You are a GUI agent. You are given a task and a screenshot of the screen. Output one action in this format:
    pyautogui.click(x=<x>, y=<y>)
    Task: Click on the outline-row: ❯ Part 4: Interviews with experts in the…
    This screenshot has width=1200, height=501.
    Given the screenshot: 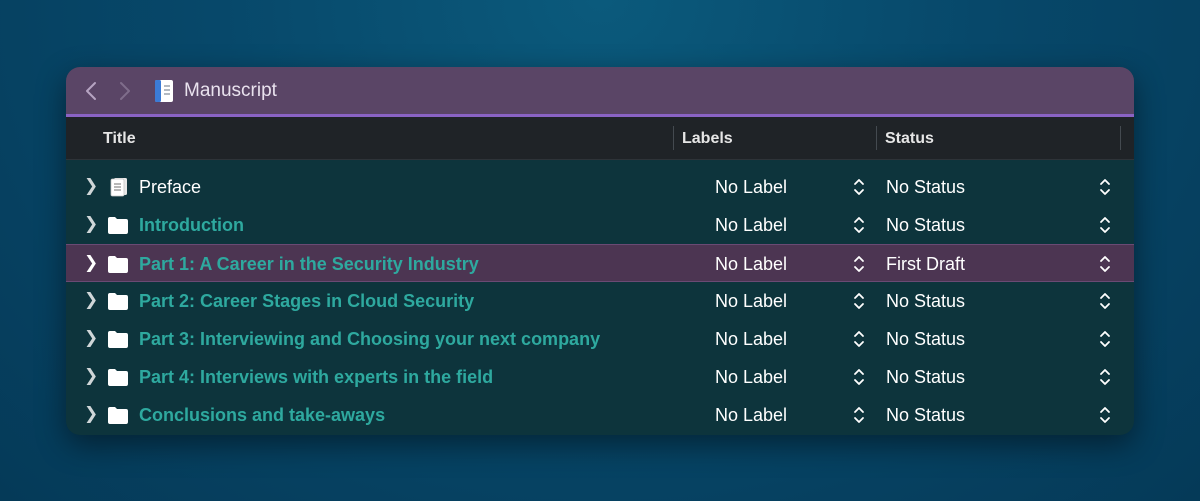 What is the action you would take?
    pyautogui.click(x=600, y=377)
    